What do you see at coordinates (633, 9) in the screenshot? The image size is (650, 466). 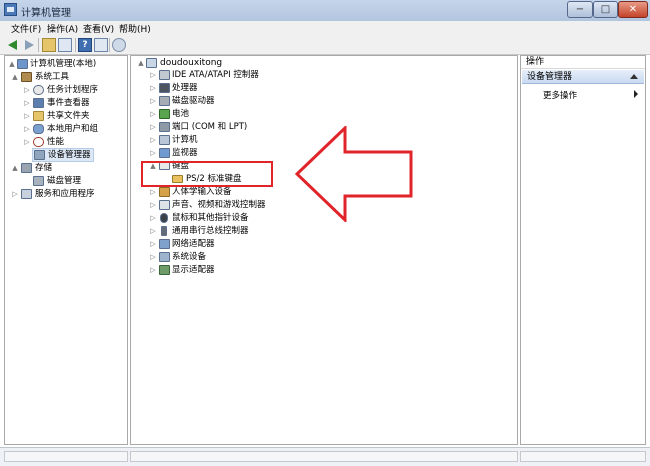 I see `close-button: ✕` at bounding box center [633, 9].